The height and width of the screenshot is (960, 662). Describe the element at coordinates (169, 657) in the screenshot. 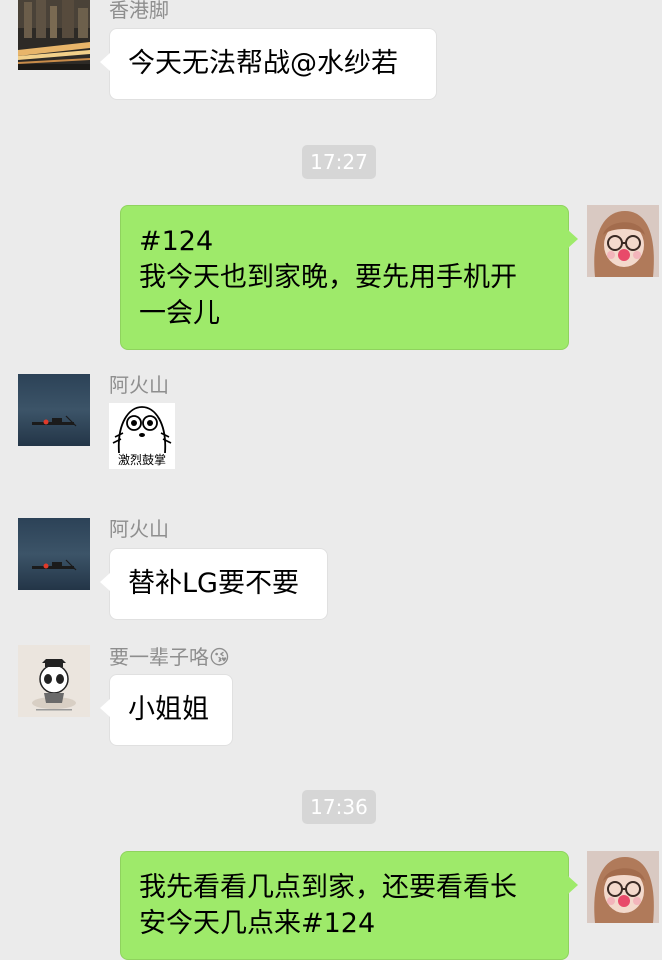

I see `sender-name: 要一辈子咯😘` at that location.